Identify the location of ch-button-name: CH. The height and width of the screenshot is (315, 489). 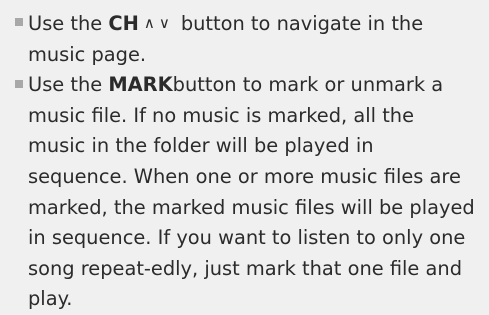
(123, 23).